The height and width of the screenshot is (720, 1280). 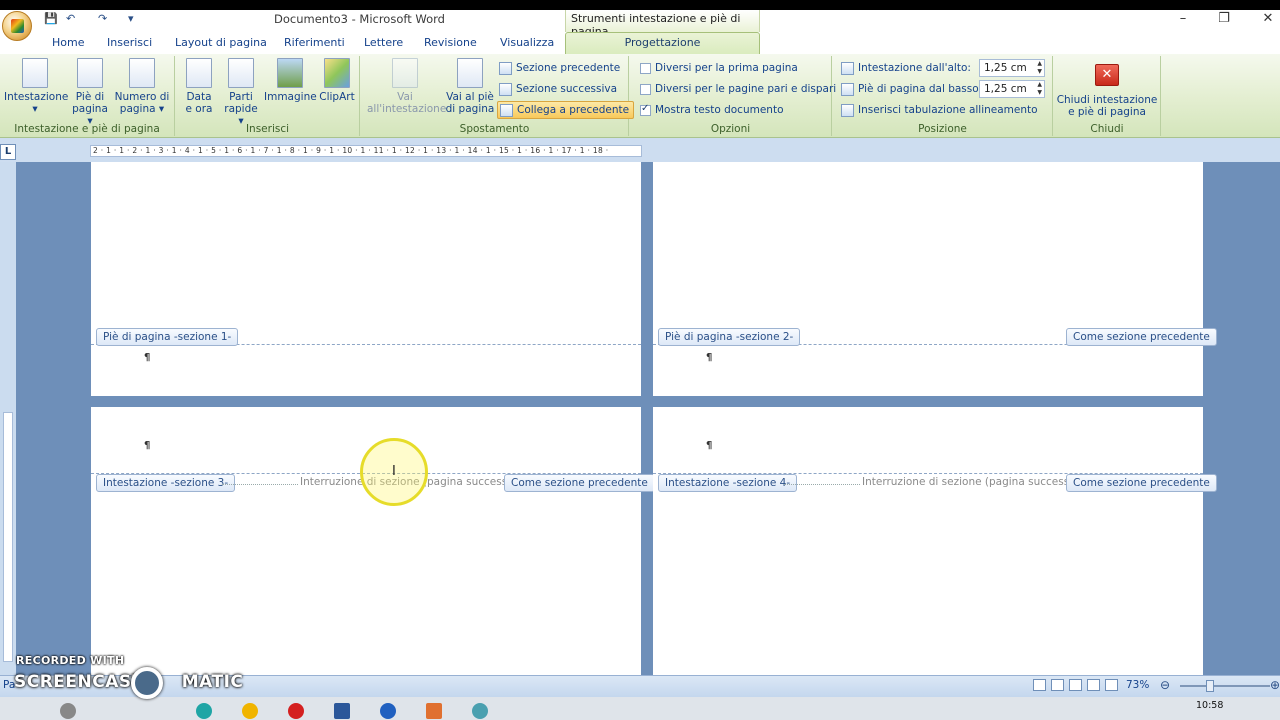 What do you see at coordinates (199, 73) in the screenshot?
I see `calendar-icon` at bounding box center [199, 73].